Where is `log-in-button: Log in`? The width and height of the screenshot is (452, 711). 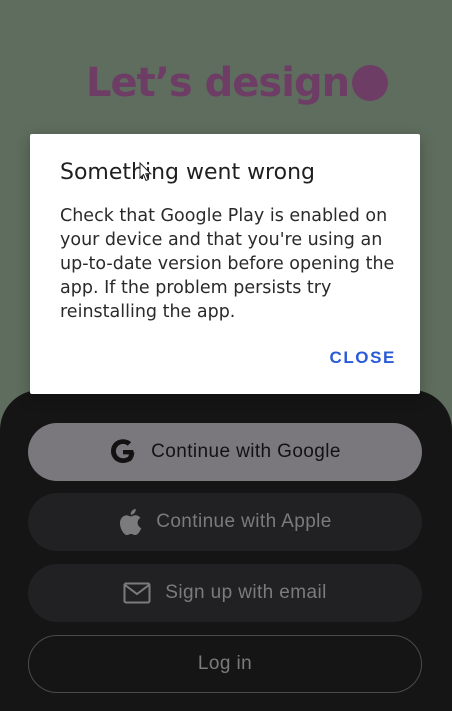
log-in-button: Log in is located at coordinates (225, 664).